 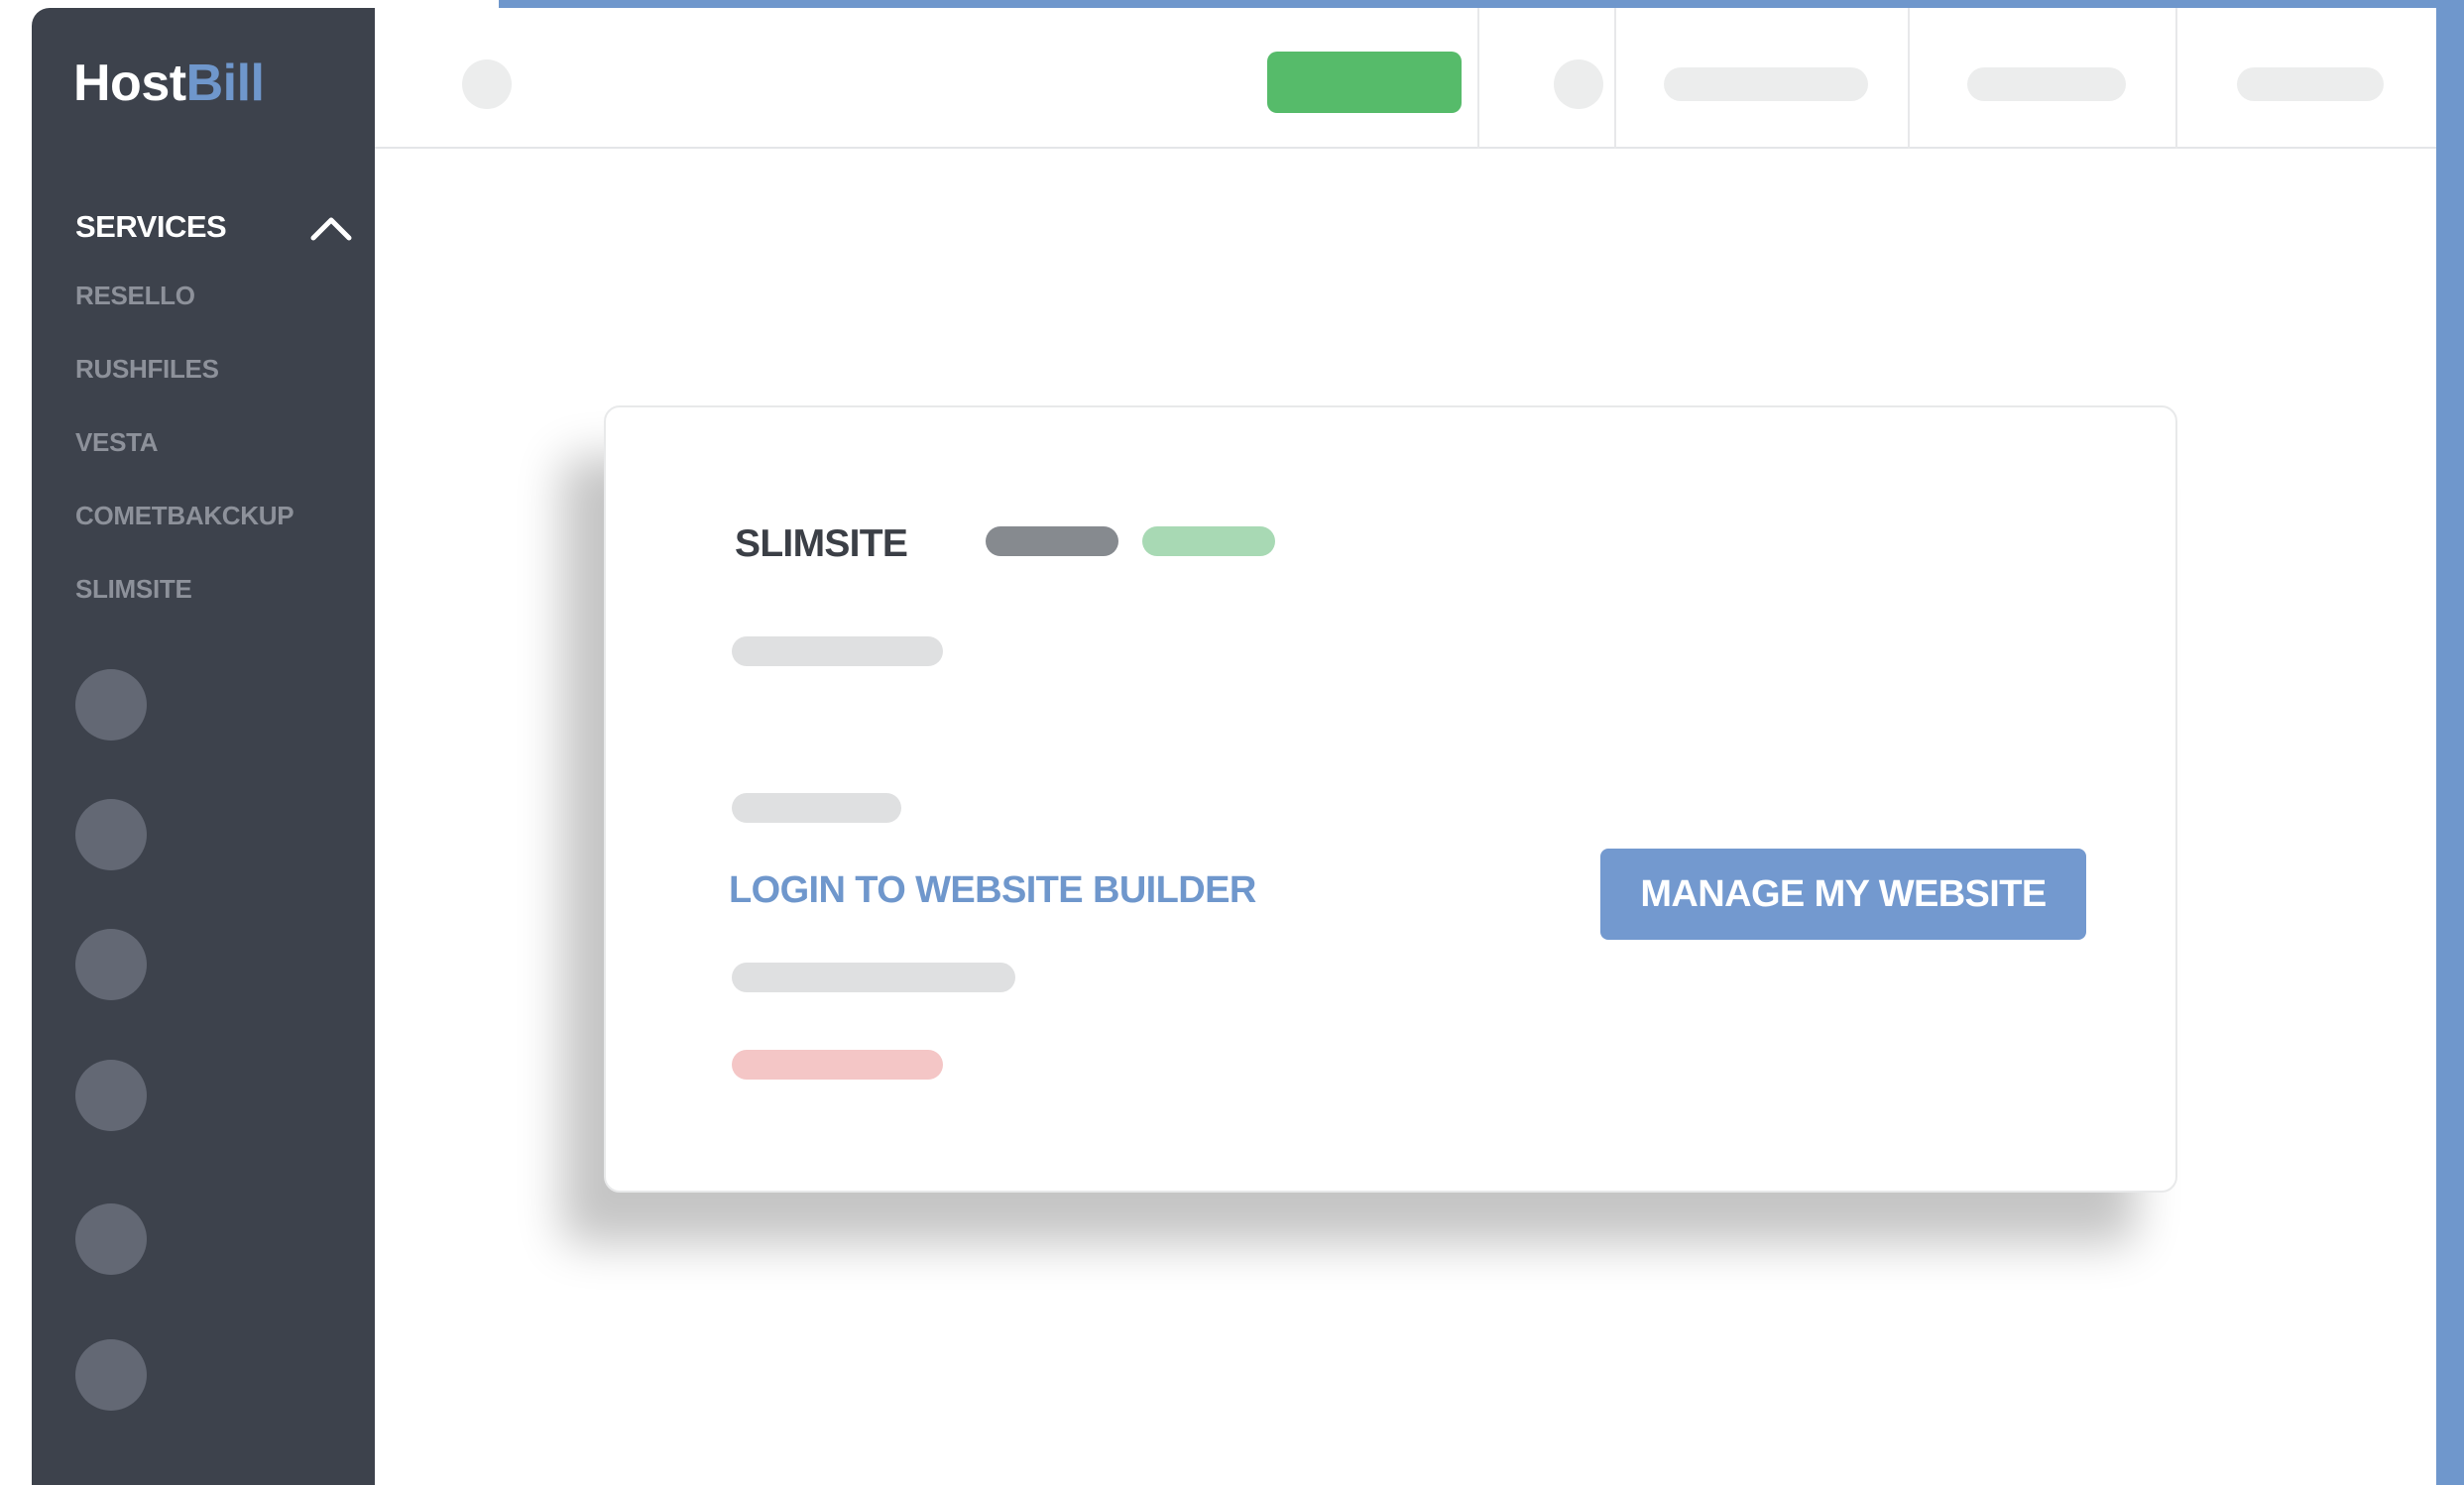 What do you see at coordinates (2450, 742) in the screenshot?
I see `frame-right-border` at bounding box center [2450, 742].